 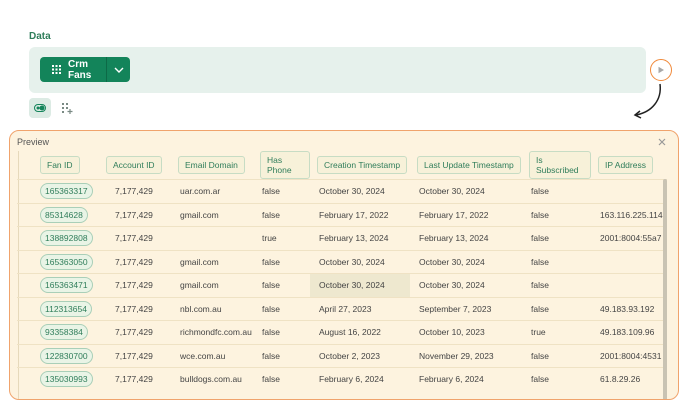 What do you see at coordinates (556, 332) in the screenshot?
I see `table-cell: true` at bounding box center [556, 332].